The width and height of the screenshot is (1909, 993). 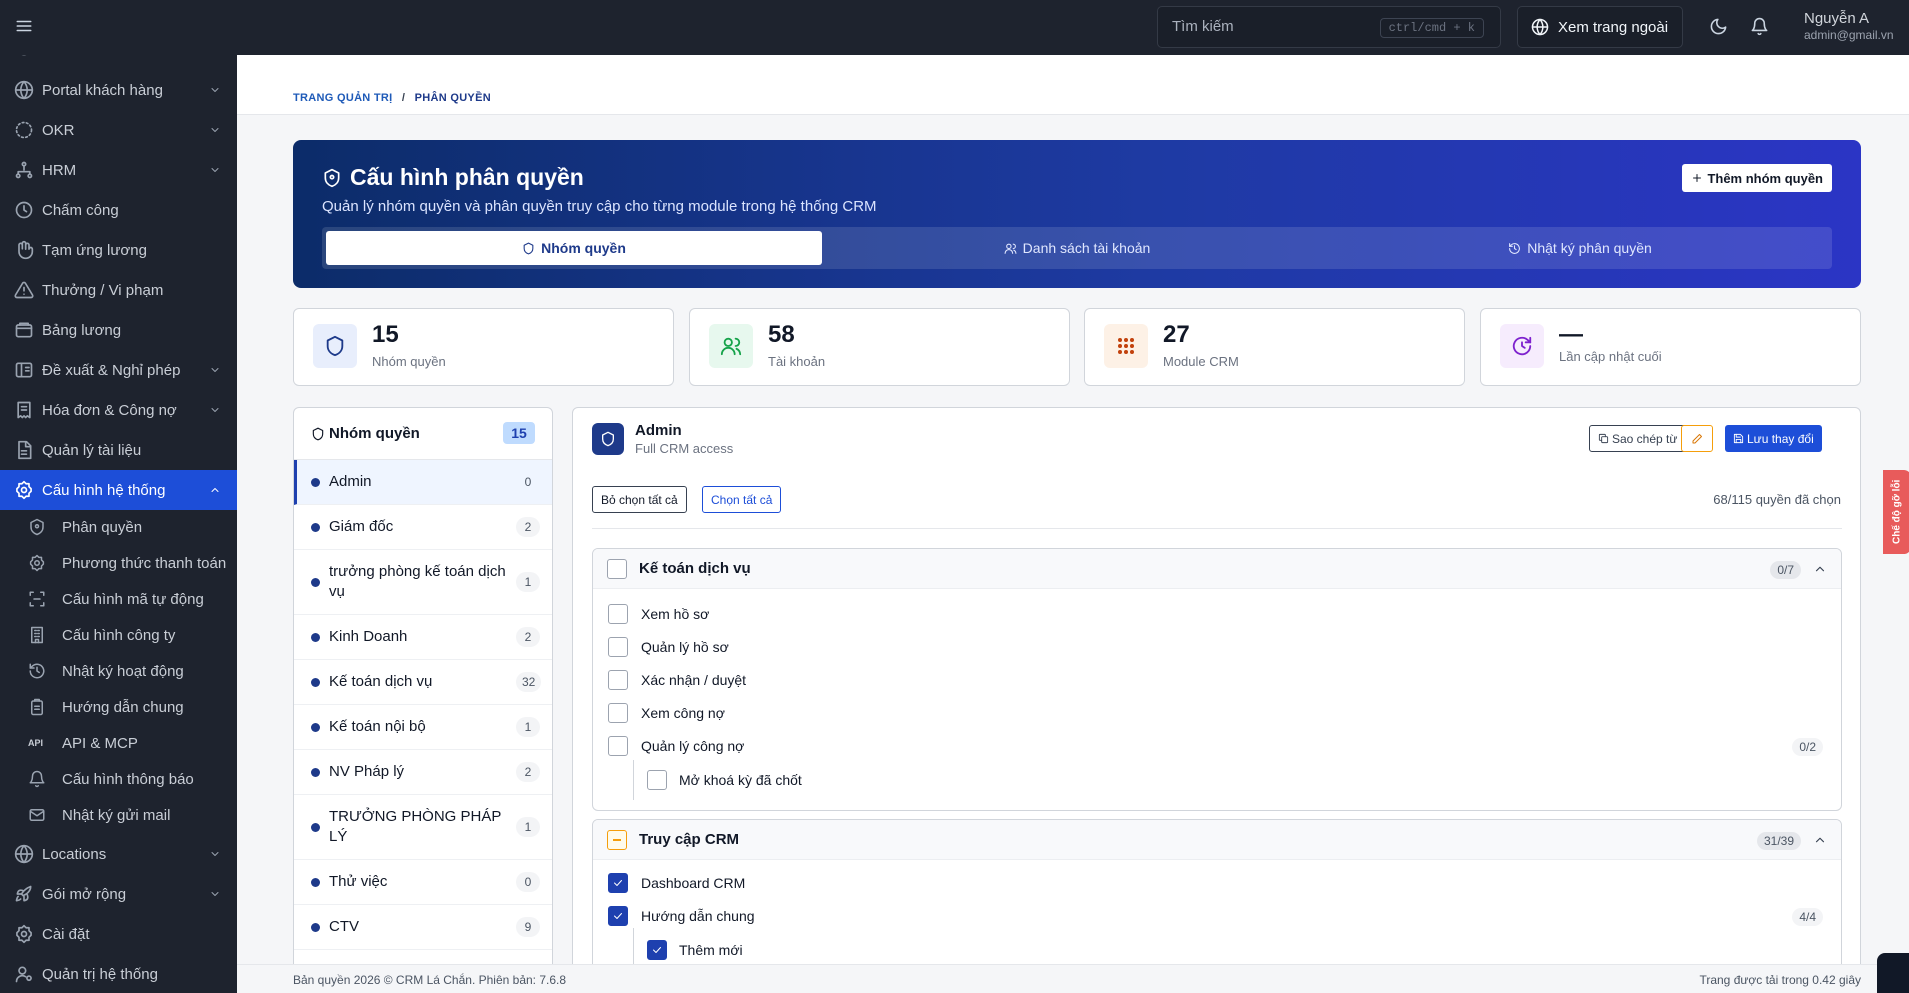 What do you see at coordinates (118, 450) in the screenshot?
I see `sidebar-item-documents: Quản lý tài liệu` at bounding box center [118, 450].